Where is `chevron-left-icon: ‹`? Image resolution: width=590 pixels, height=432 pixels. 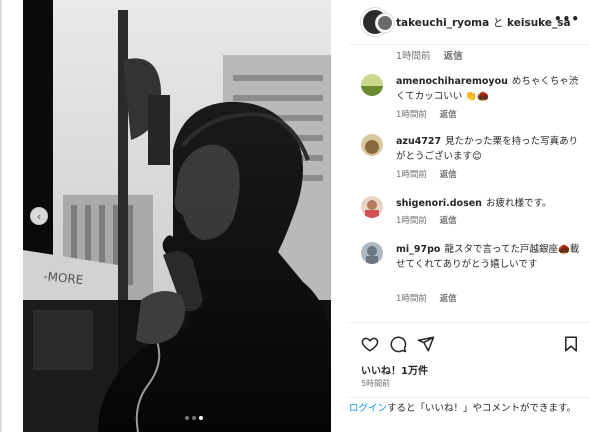
chevron-left-icon: ‹ is located at coordinates (39, 216).